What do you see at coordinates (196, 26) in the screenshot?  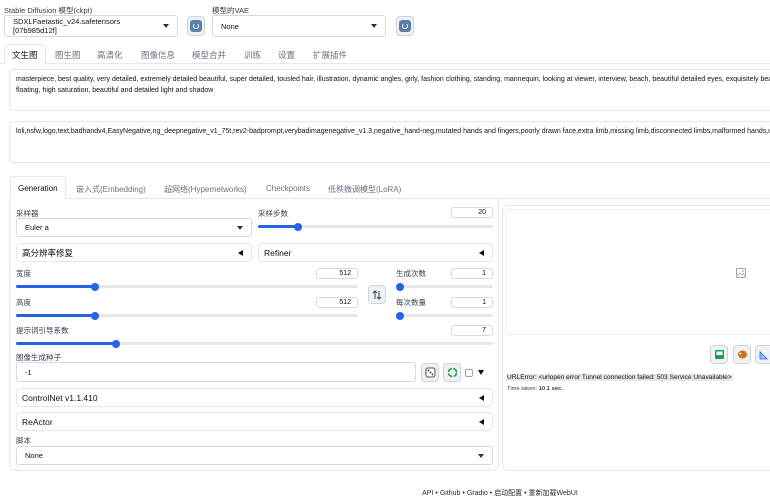 I see `refresh-checkpoint-button` at bounding box center [196, 26].